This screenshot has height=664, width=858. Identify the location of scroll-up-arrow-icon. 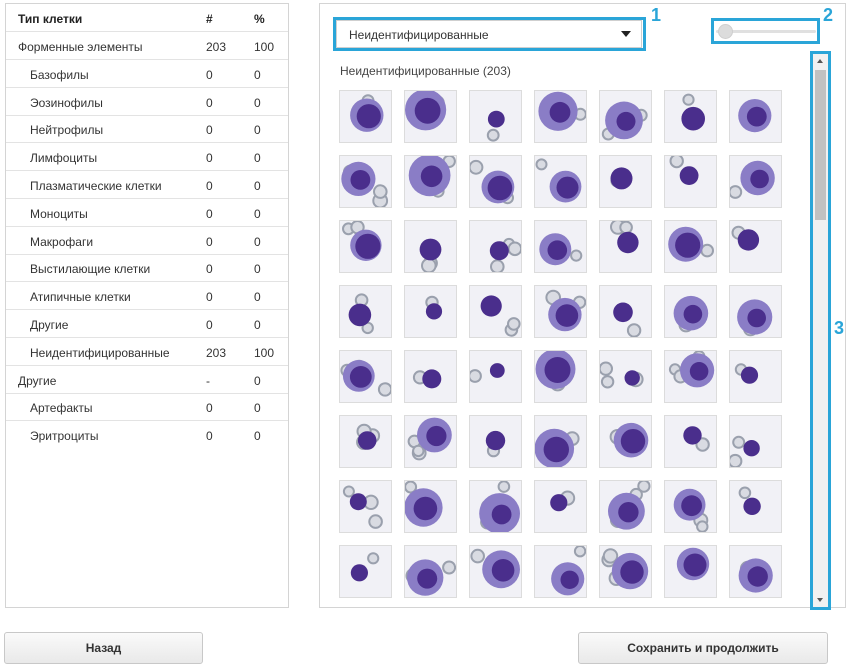
(820, 61).